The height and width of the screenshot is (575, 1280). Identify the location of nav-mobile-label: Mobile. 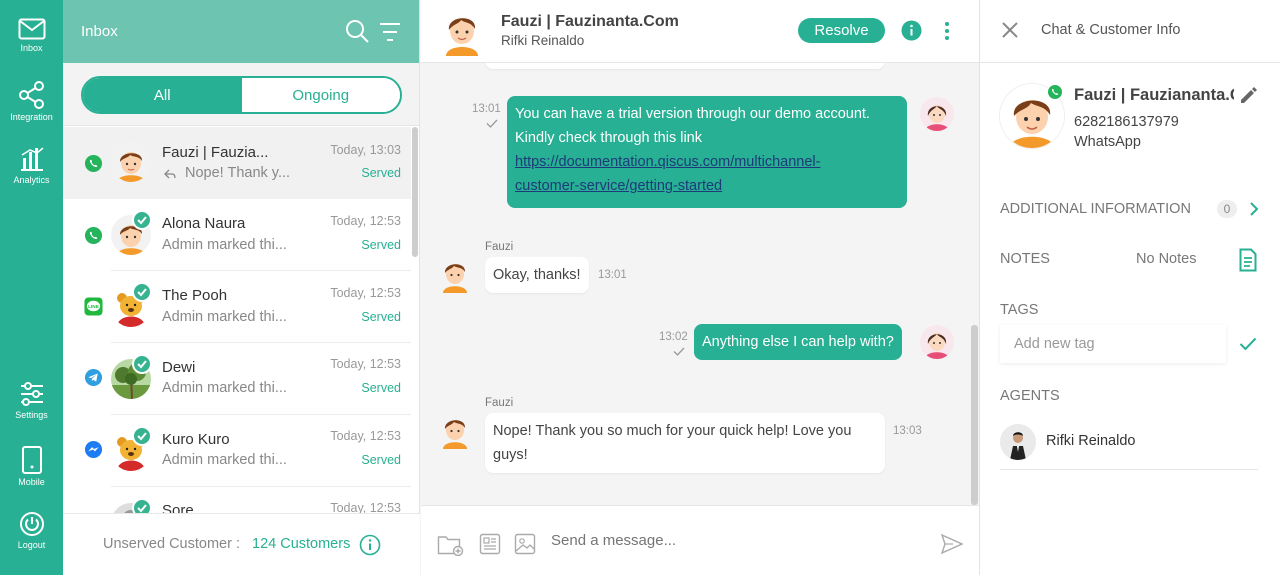
(31, 482).